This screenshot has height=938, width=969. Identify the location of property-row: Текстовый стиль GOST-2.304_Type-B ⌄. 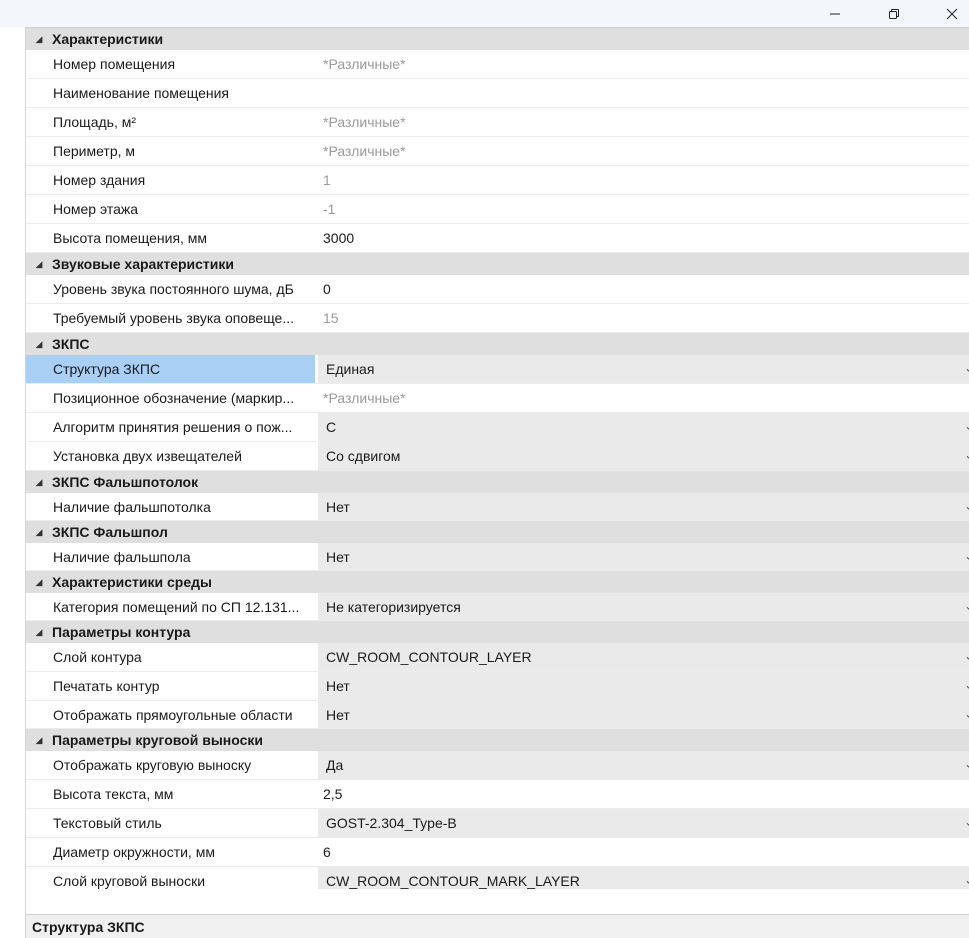
(497, 823).